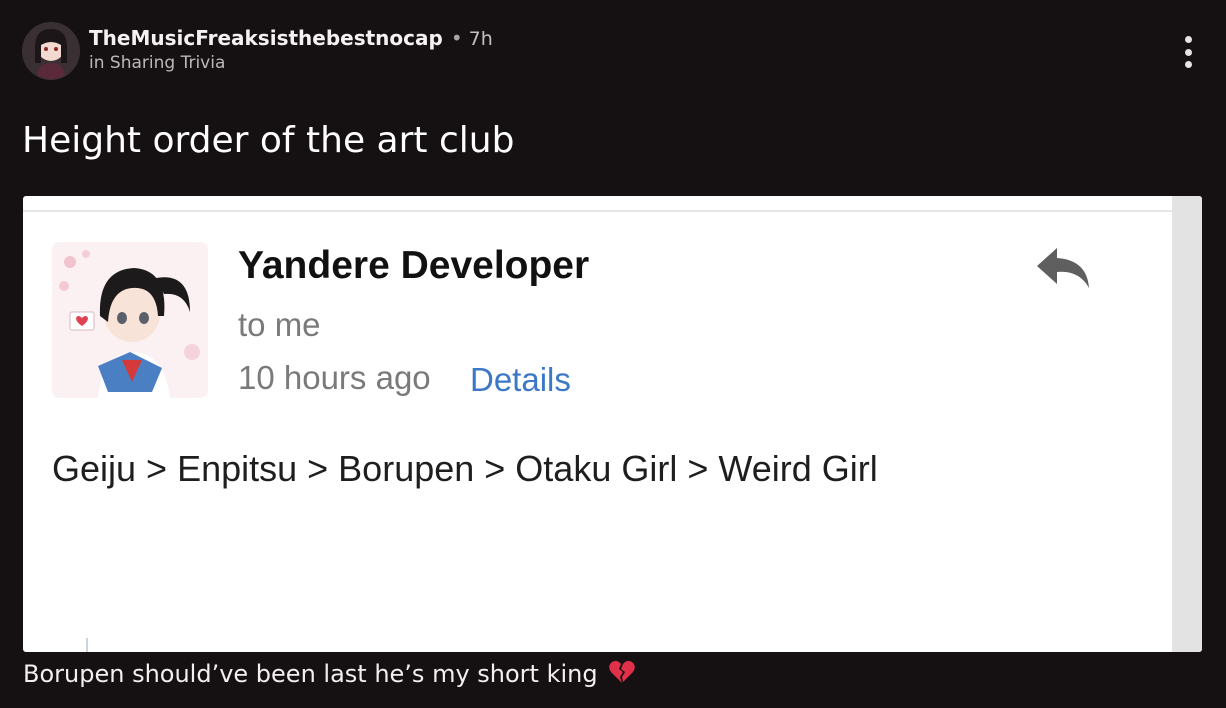 The width and height of the screenshot is (1226, 708). I want to click on sender-name: Yandere Developer, so click(414, 265).